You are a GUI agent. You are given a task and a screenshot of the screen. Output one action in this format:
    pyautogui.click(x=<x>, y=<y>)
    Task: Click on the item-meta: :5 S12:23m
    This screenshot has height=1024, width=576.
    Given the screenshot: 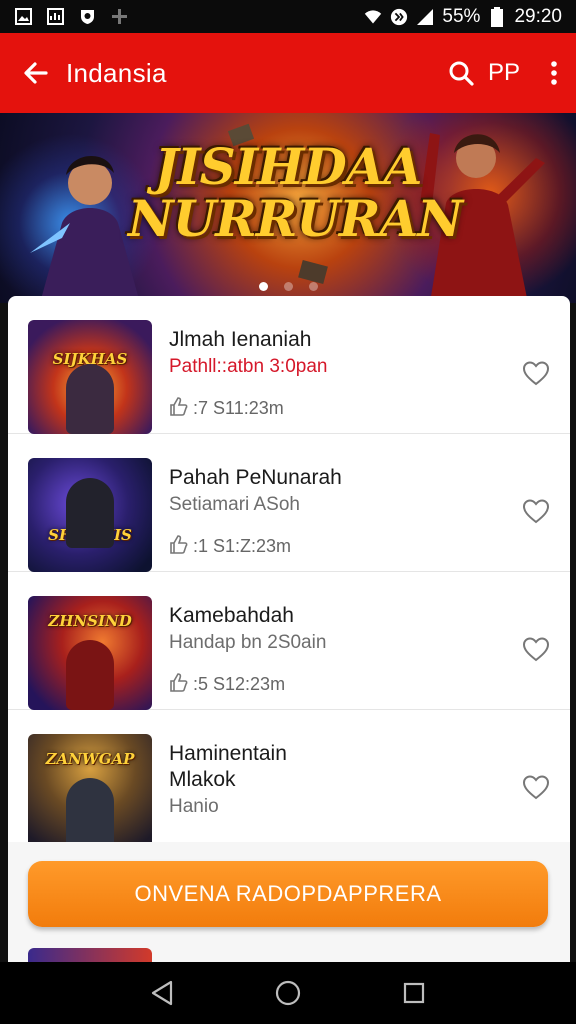 What is the action you would take?
    pyautogui.click(x=227, y=684)
    